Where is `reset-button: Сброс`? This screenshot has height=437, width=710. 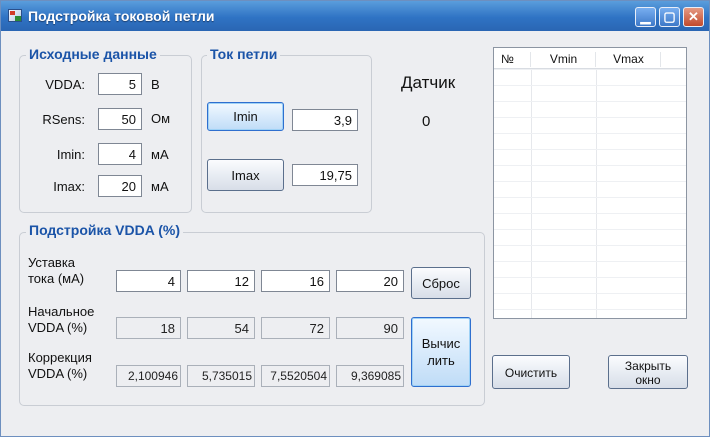 reset-button: Сброс is located at coordinates (441, 283).